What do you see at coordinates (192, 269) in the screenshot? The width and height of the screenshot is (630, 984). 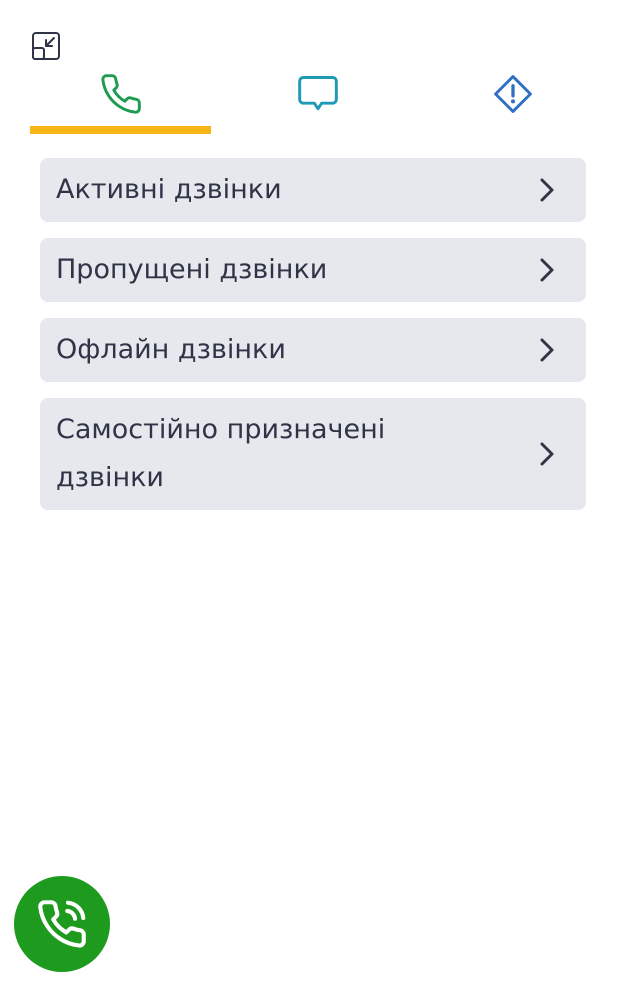 I see `list-item-label: Пропущені дзвінки` at bounding box center [192, 269].